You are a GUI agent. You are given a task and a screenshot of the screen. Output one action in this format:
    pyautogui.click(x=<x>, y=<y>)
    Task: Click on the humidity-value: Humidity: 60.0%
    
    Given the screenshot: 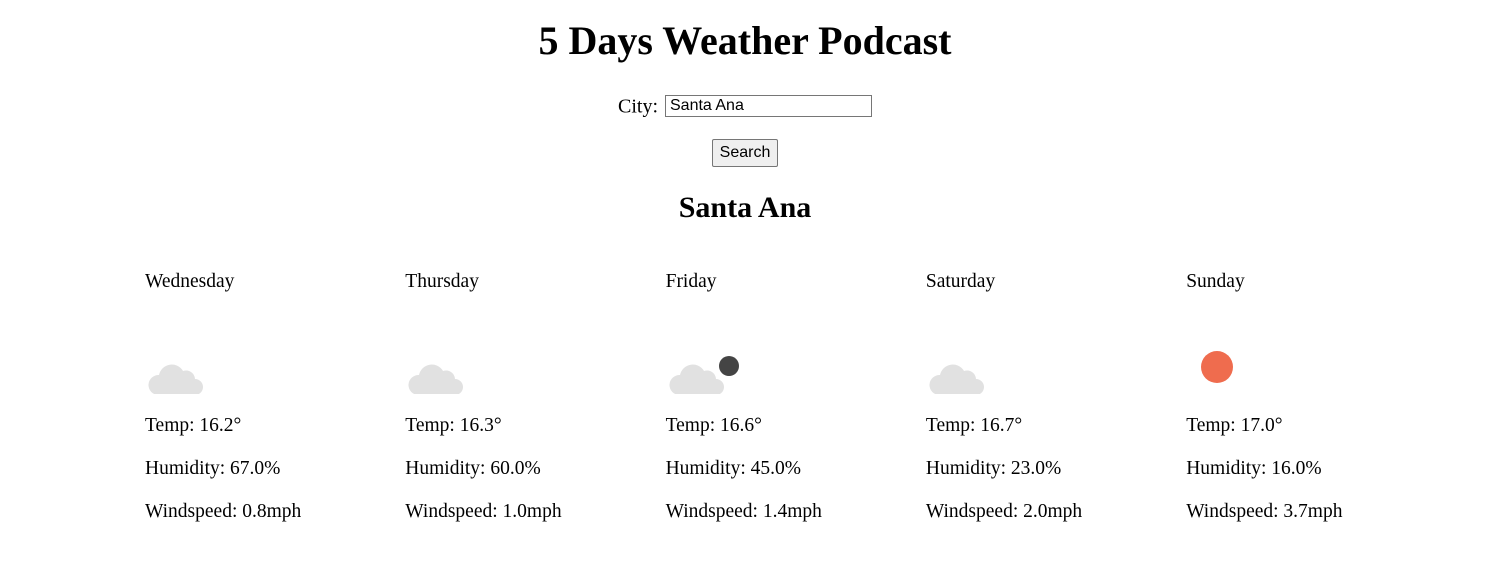 What is the action you would take?
    pyautogui.click(x=473, y=468)
    